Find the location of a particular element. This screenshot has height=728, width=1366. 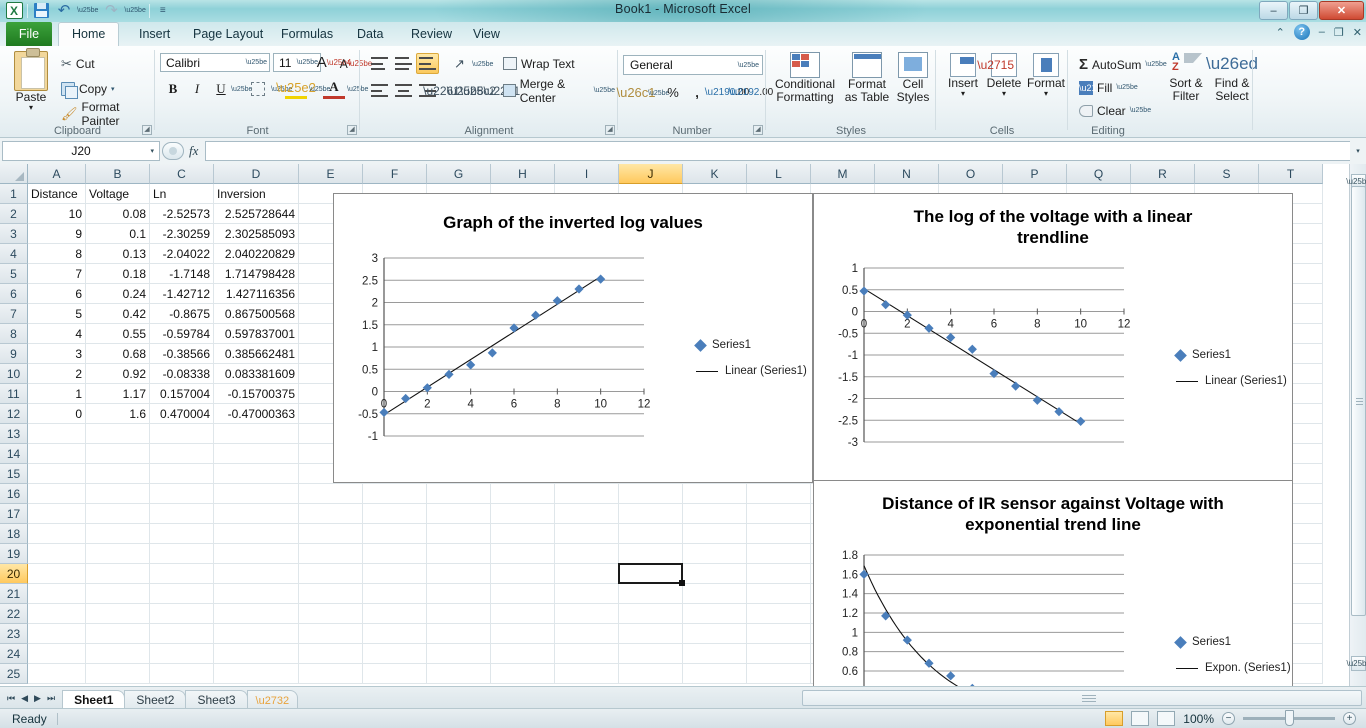

cell-I22 is located at coordinates (587, 614).